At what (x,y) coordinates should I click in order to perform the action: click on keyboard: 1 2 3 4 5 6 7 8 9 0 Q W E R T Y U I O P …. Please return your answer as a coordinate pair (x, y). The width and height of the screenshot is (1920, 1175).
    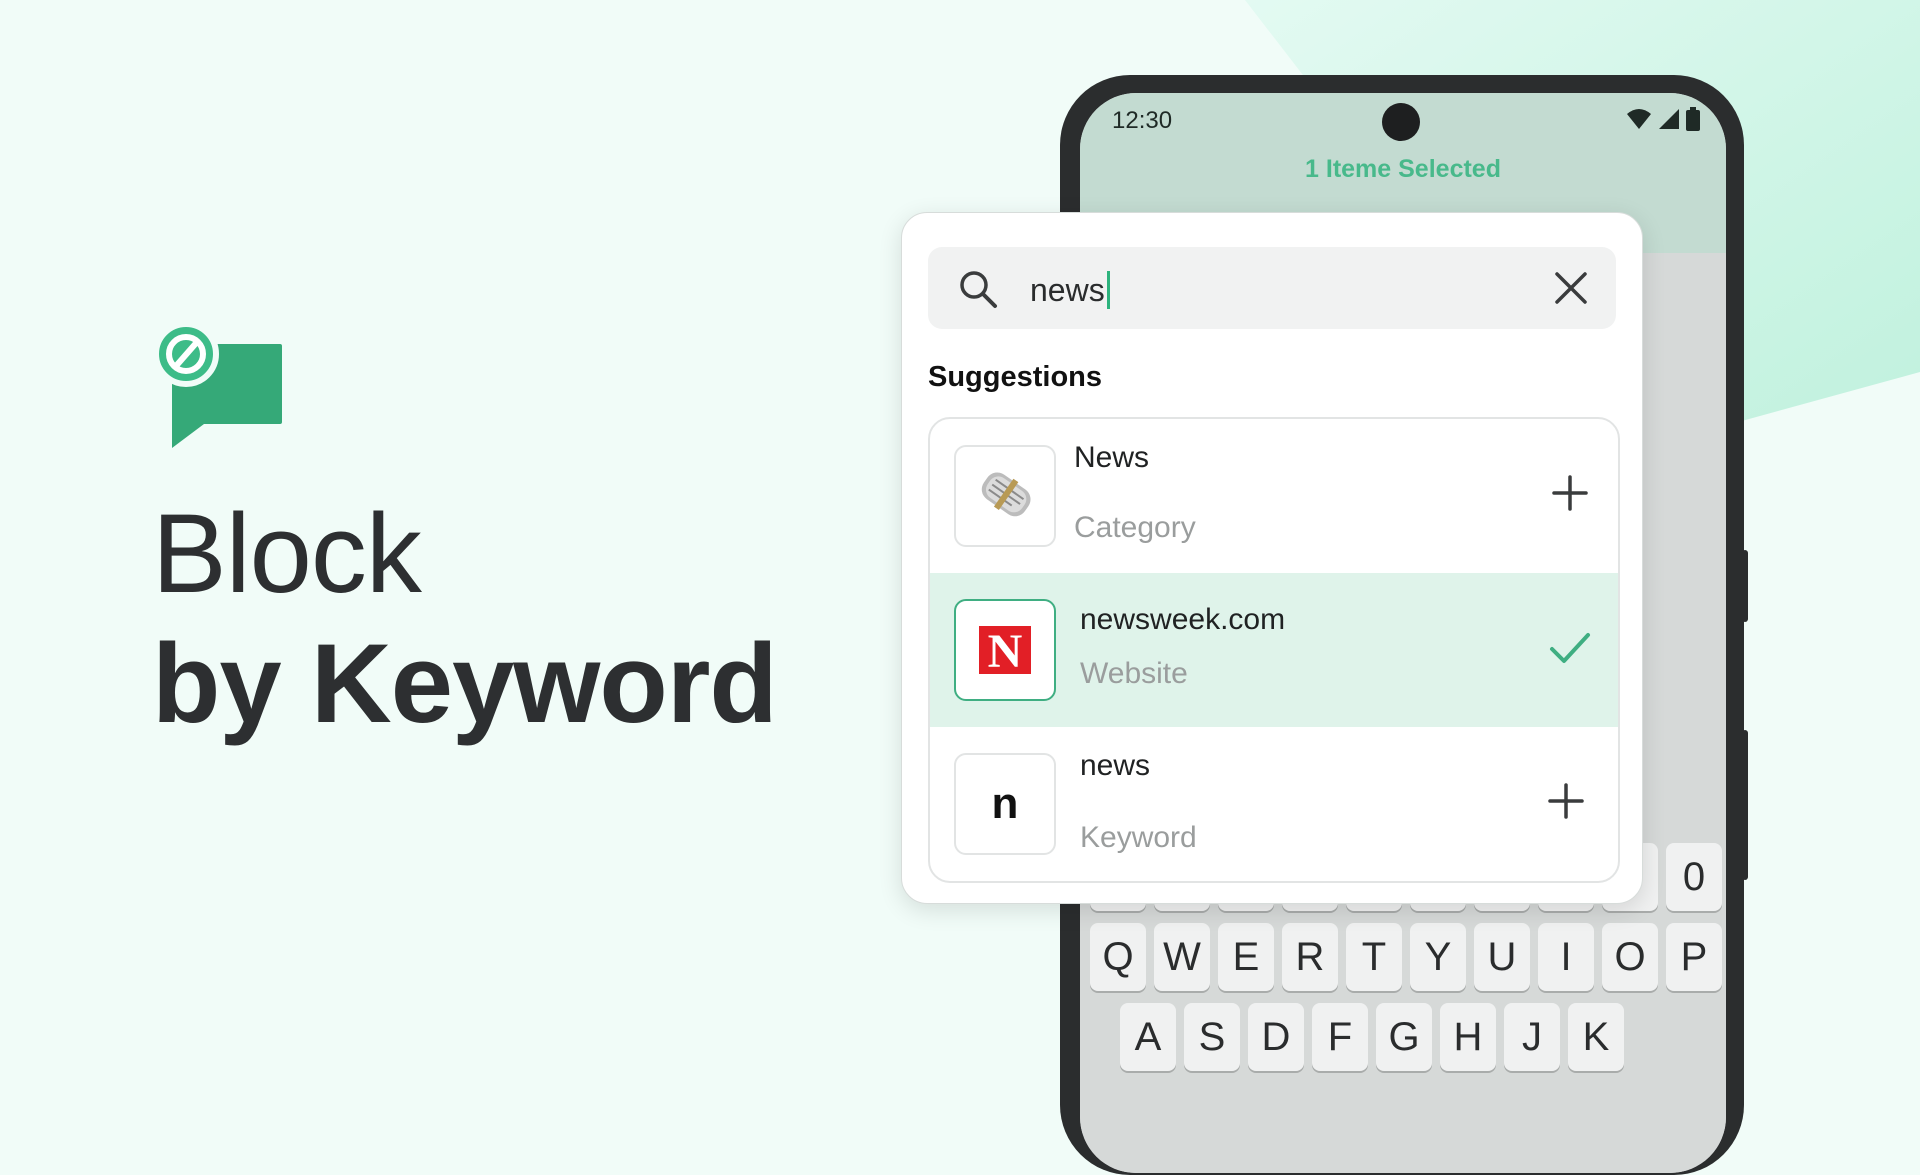
    Looking at the image, I should click on (1403, 1008).